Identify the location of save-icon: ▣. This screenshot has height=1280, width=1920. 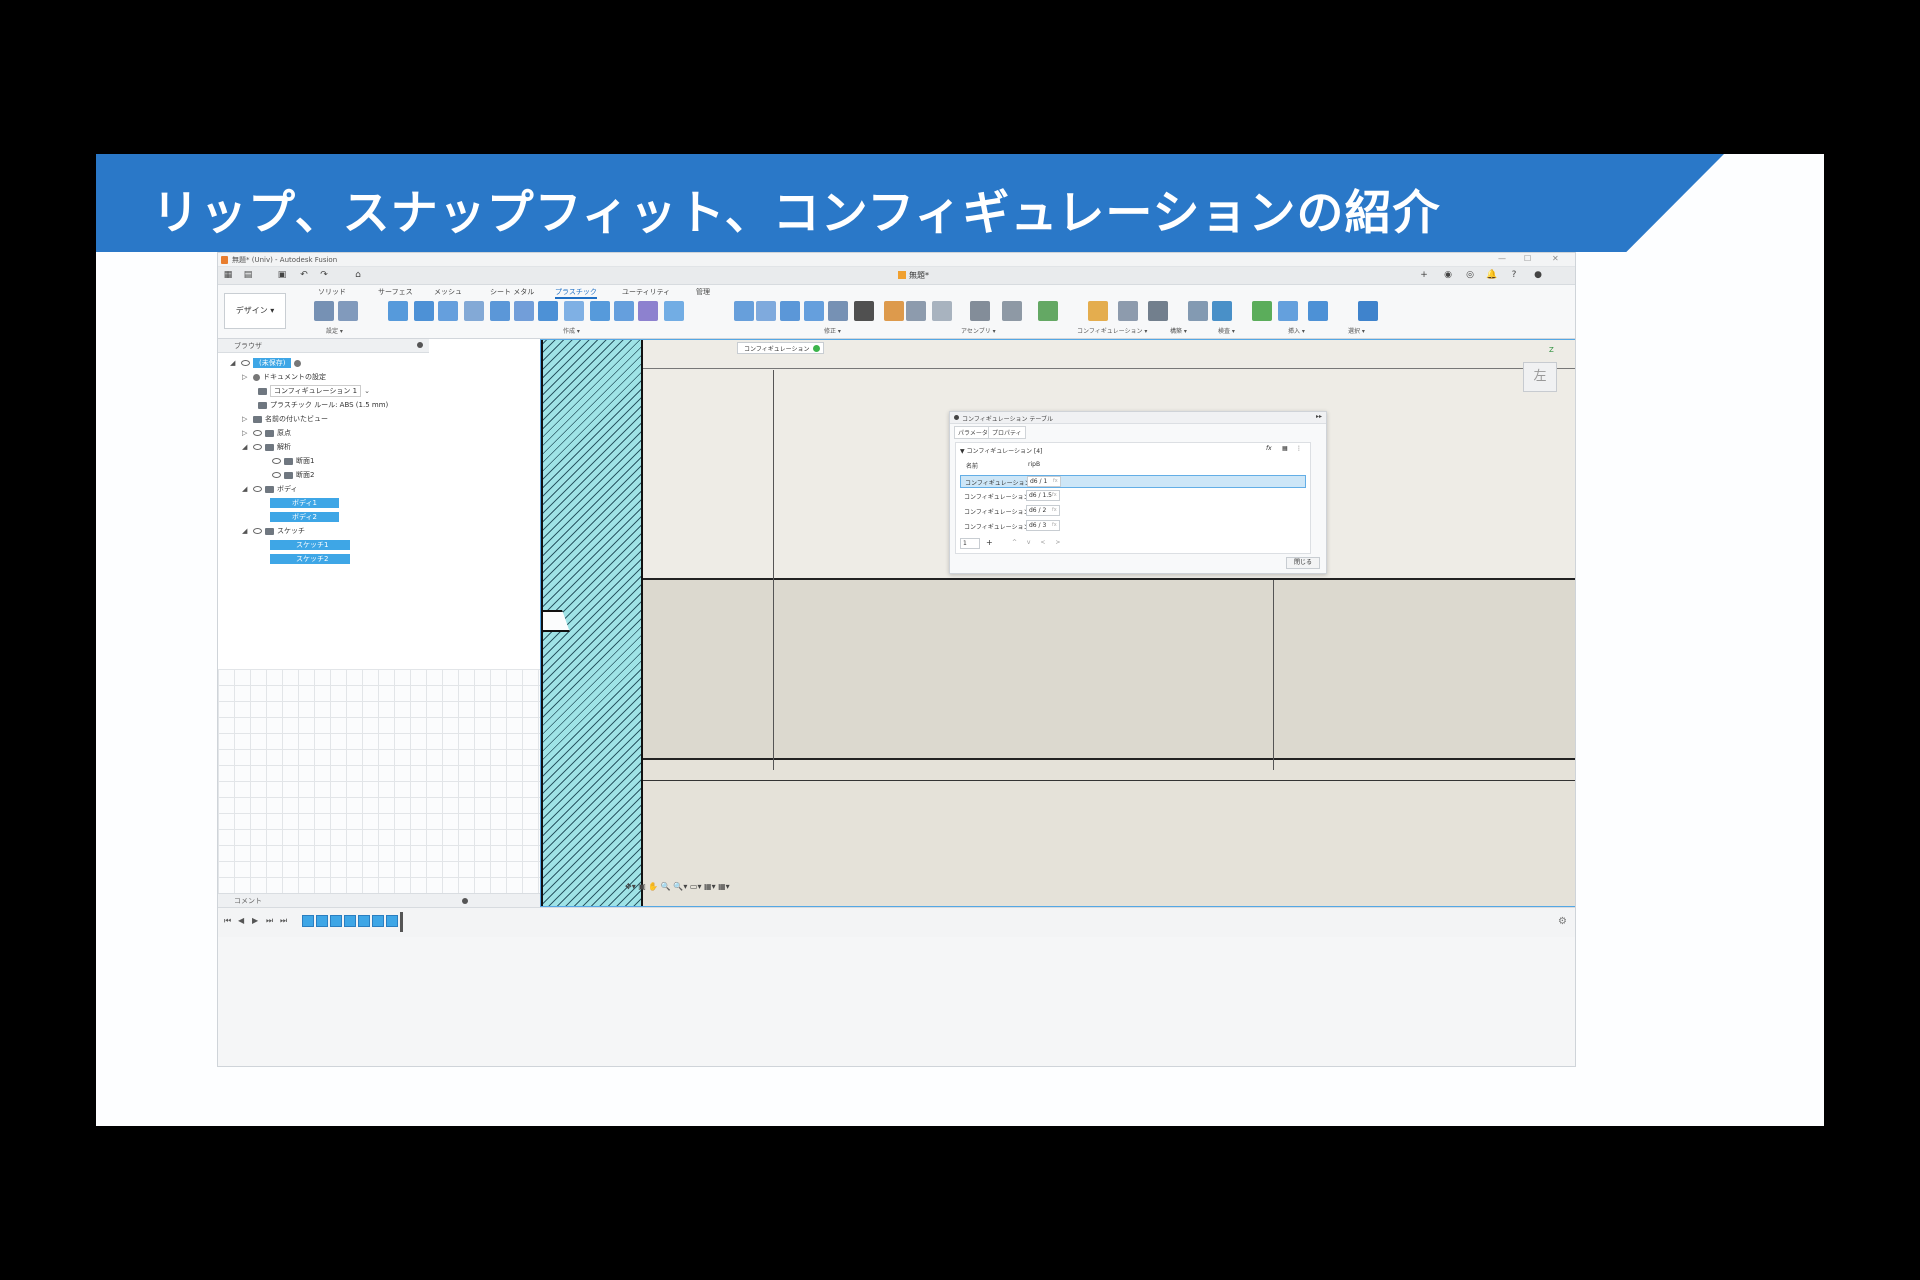
(282, 275).